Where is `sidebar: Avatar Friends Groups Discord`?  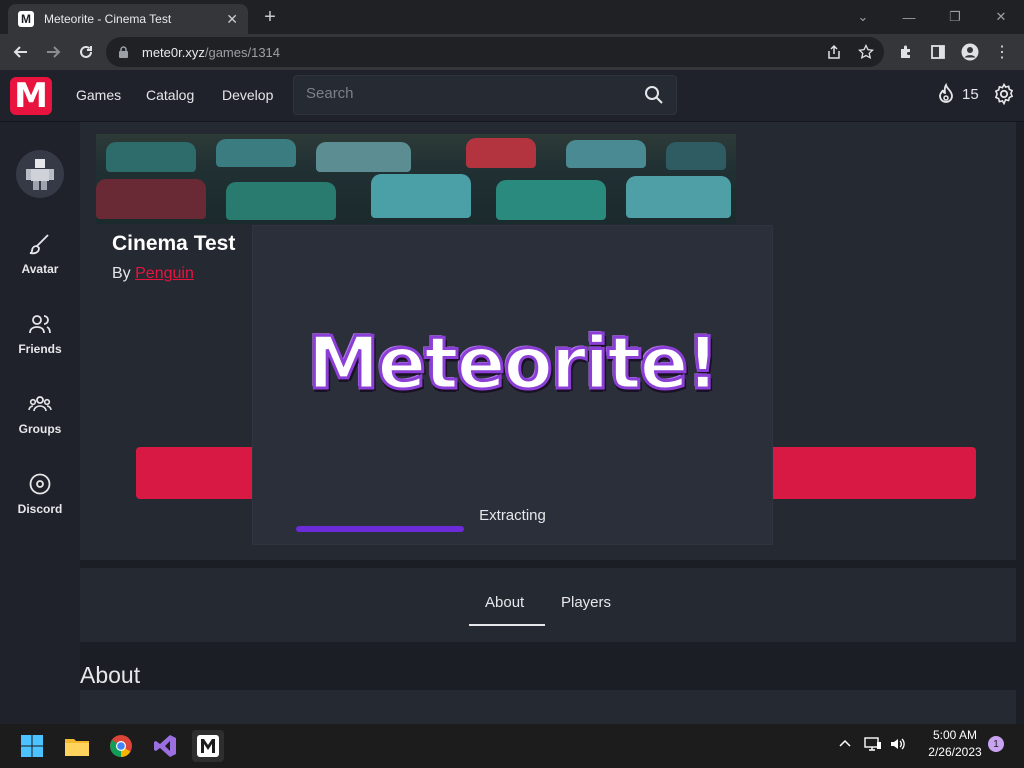 sidebar: Avatar Friends Groups Discord is located at coordinates (40, 423).